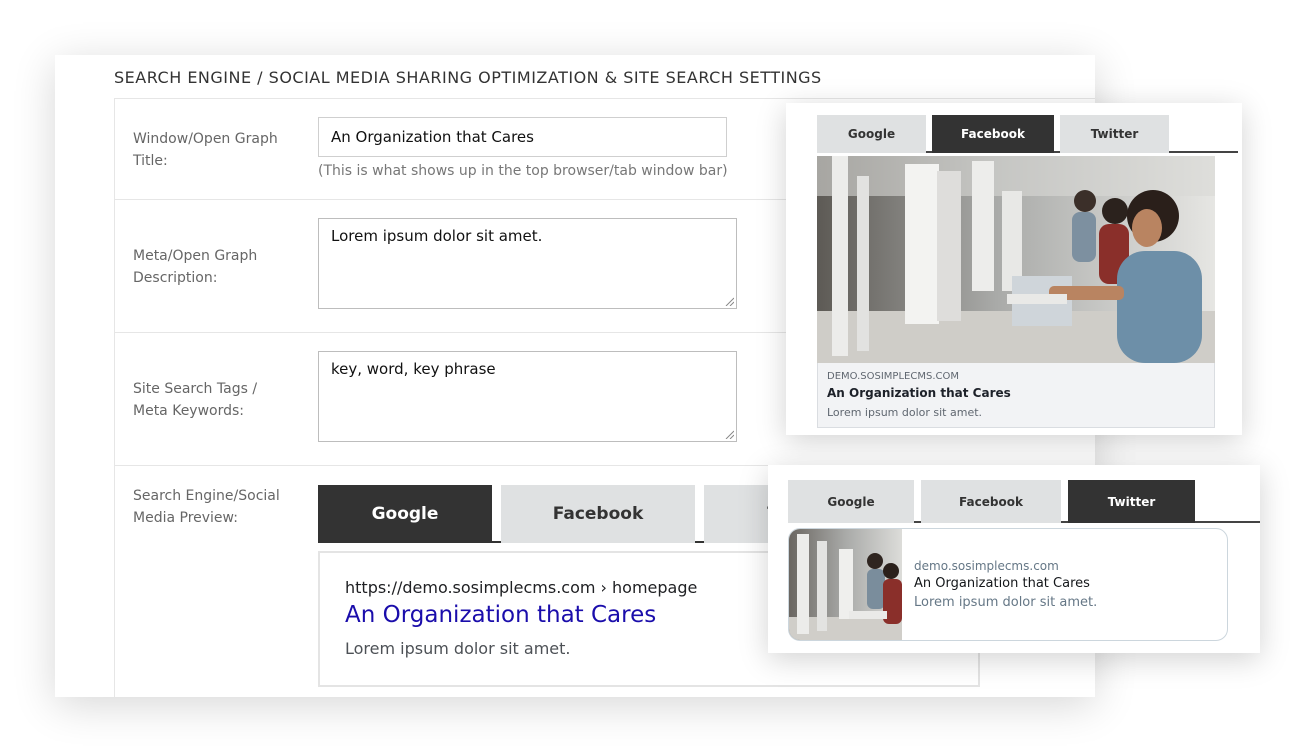  I want to click on fb-card-tab-facebook: Facebook, so click(993, 134).